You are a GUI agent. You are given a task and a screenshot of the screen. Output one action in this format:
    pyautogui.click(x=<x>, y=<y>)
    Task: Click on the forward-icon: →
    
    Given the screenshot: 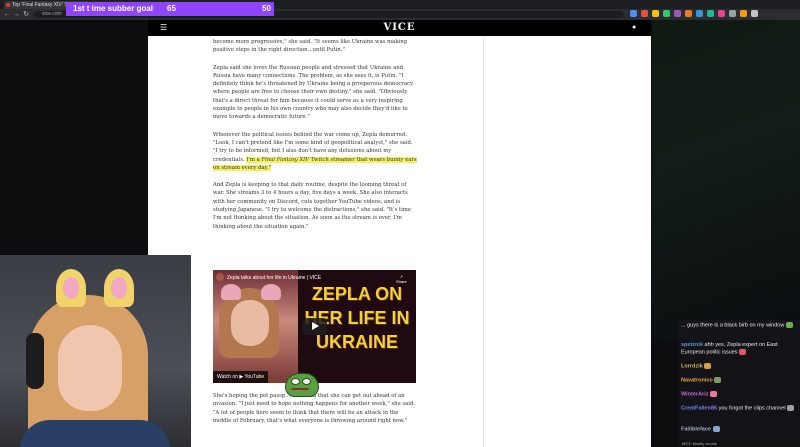 What is the action you would take?
    pyautogui.click(x=16, y=14)
    